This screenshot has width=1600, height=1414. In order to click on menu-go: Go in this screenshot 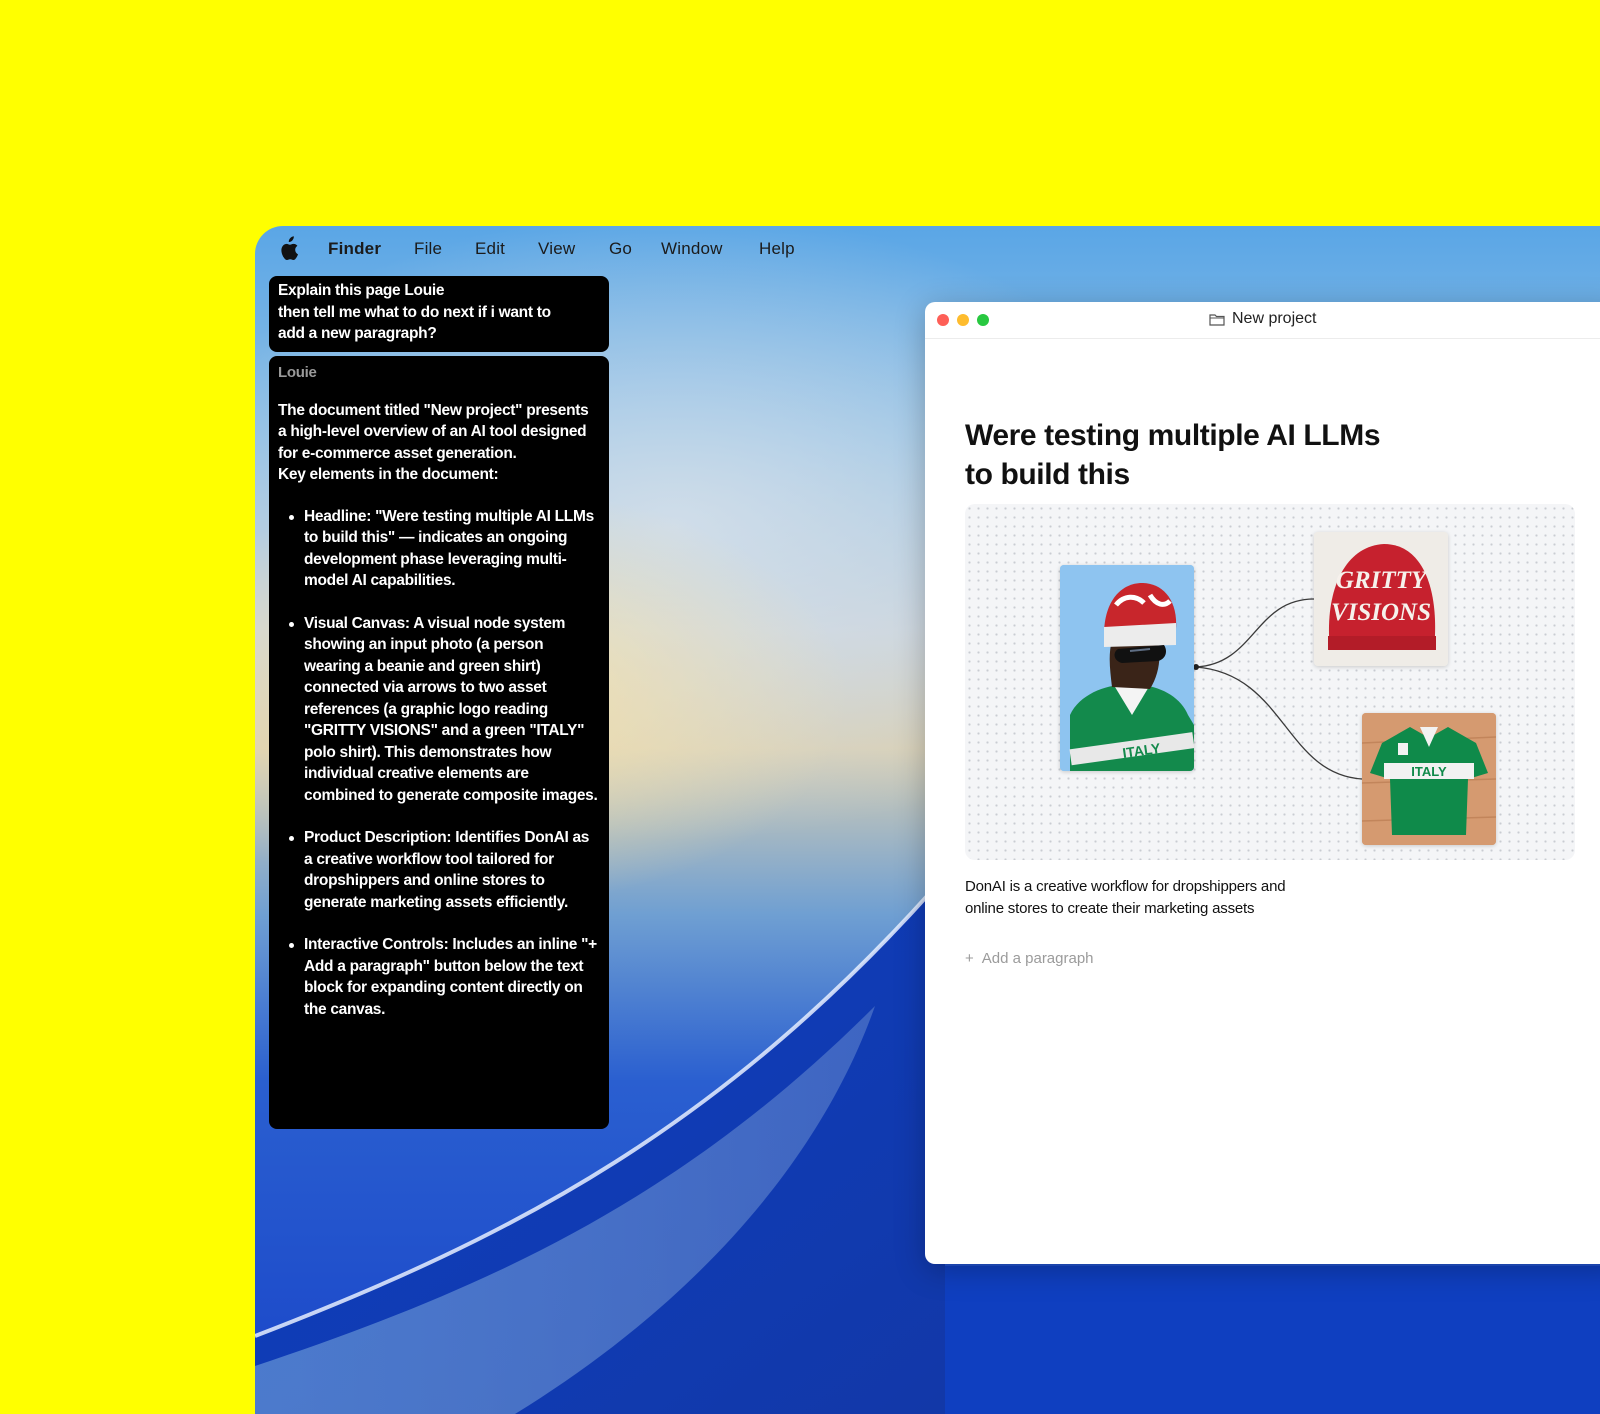, I will do `click(620, 249)`.